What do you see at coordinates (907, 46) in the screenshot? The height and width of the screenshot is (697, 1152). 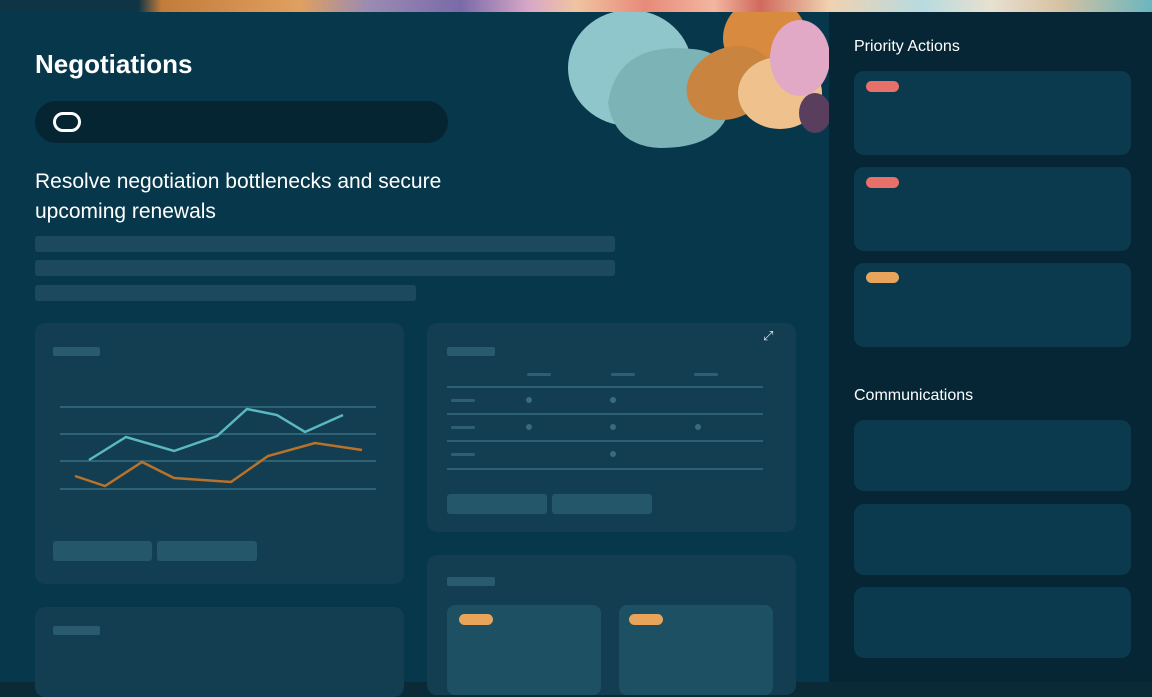 I see `priority-actions-heading: Priority Actions` at bounding box center [907, 46].